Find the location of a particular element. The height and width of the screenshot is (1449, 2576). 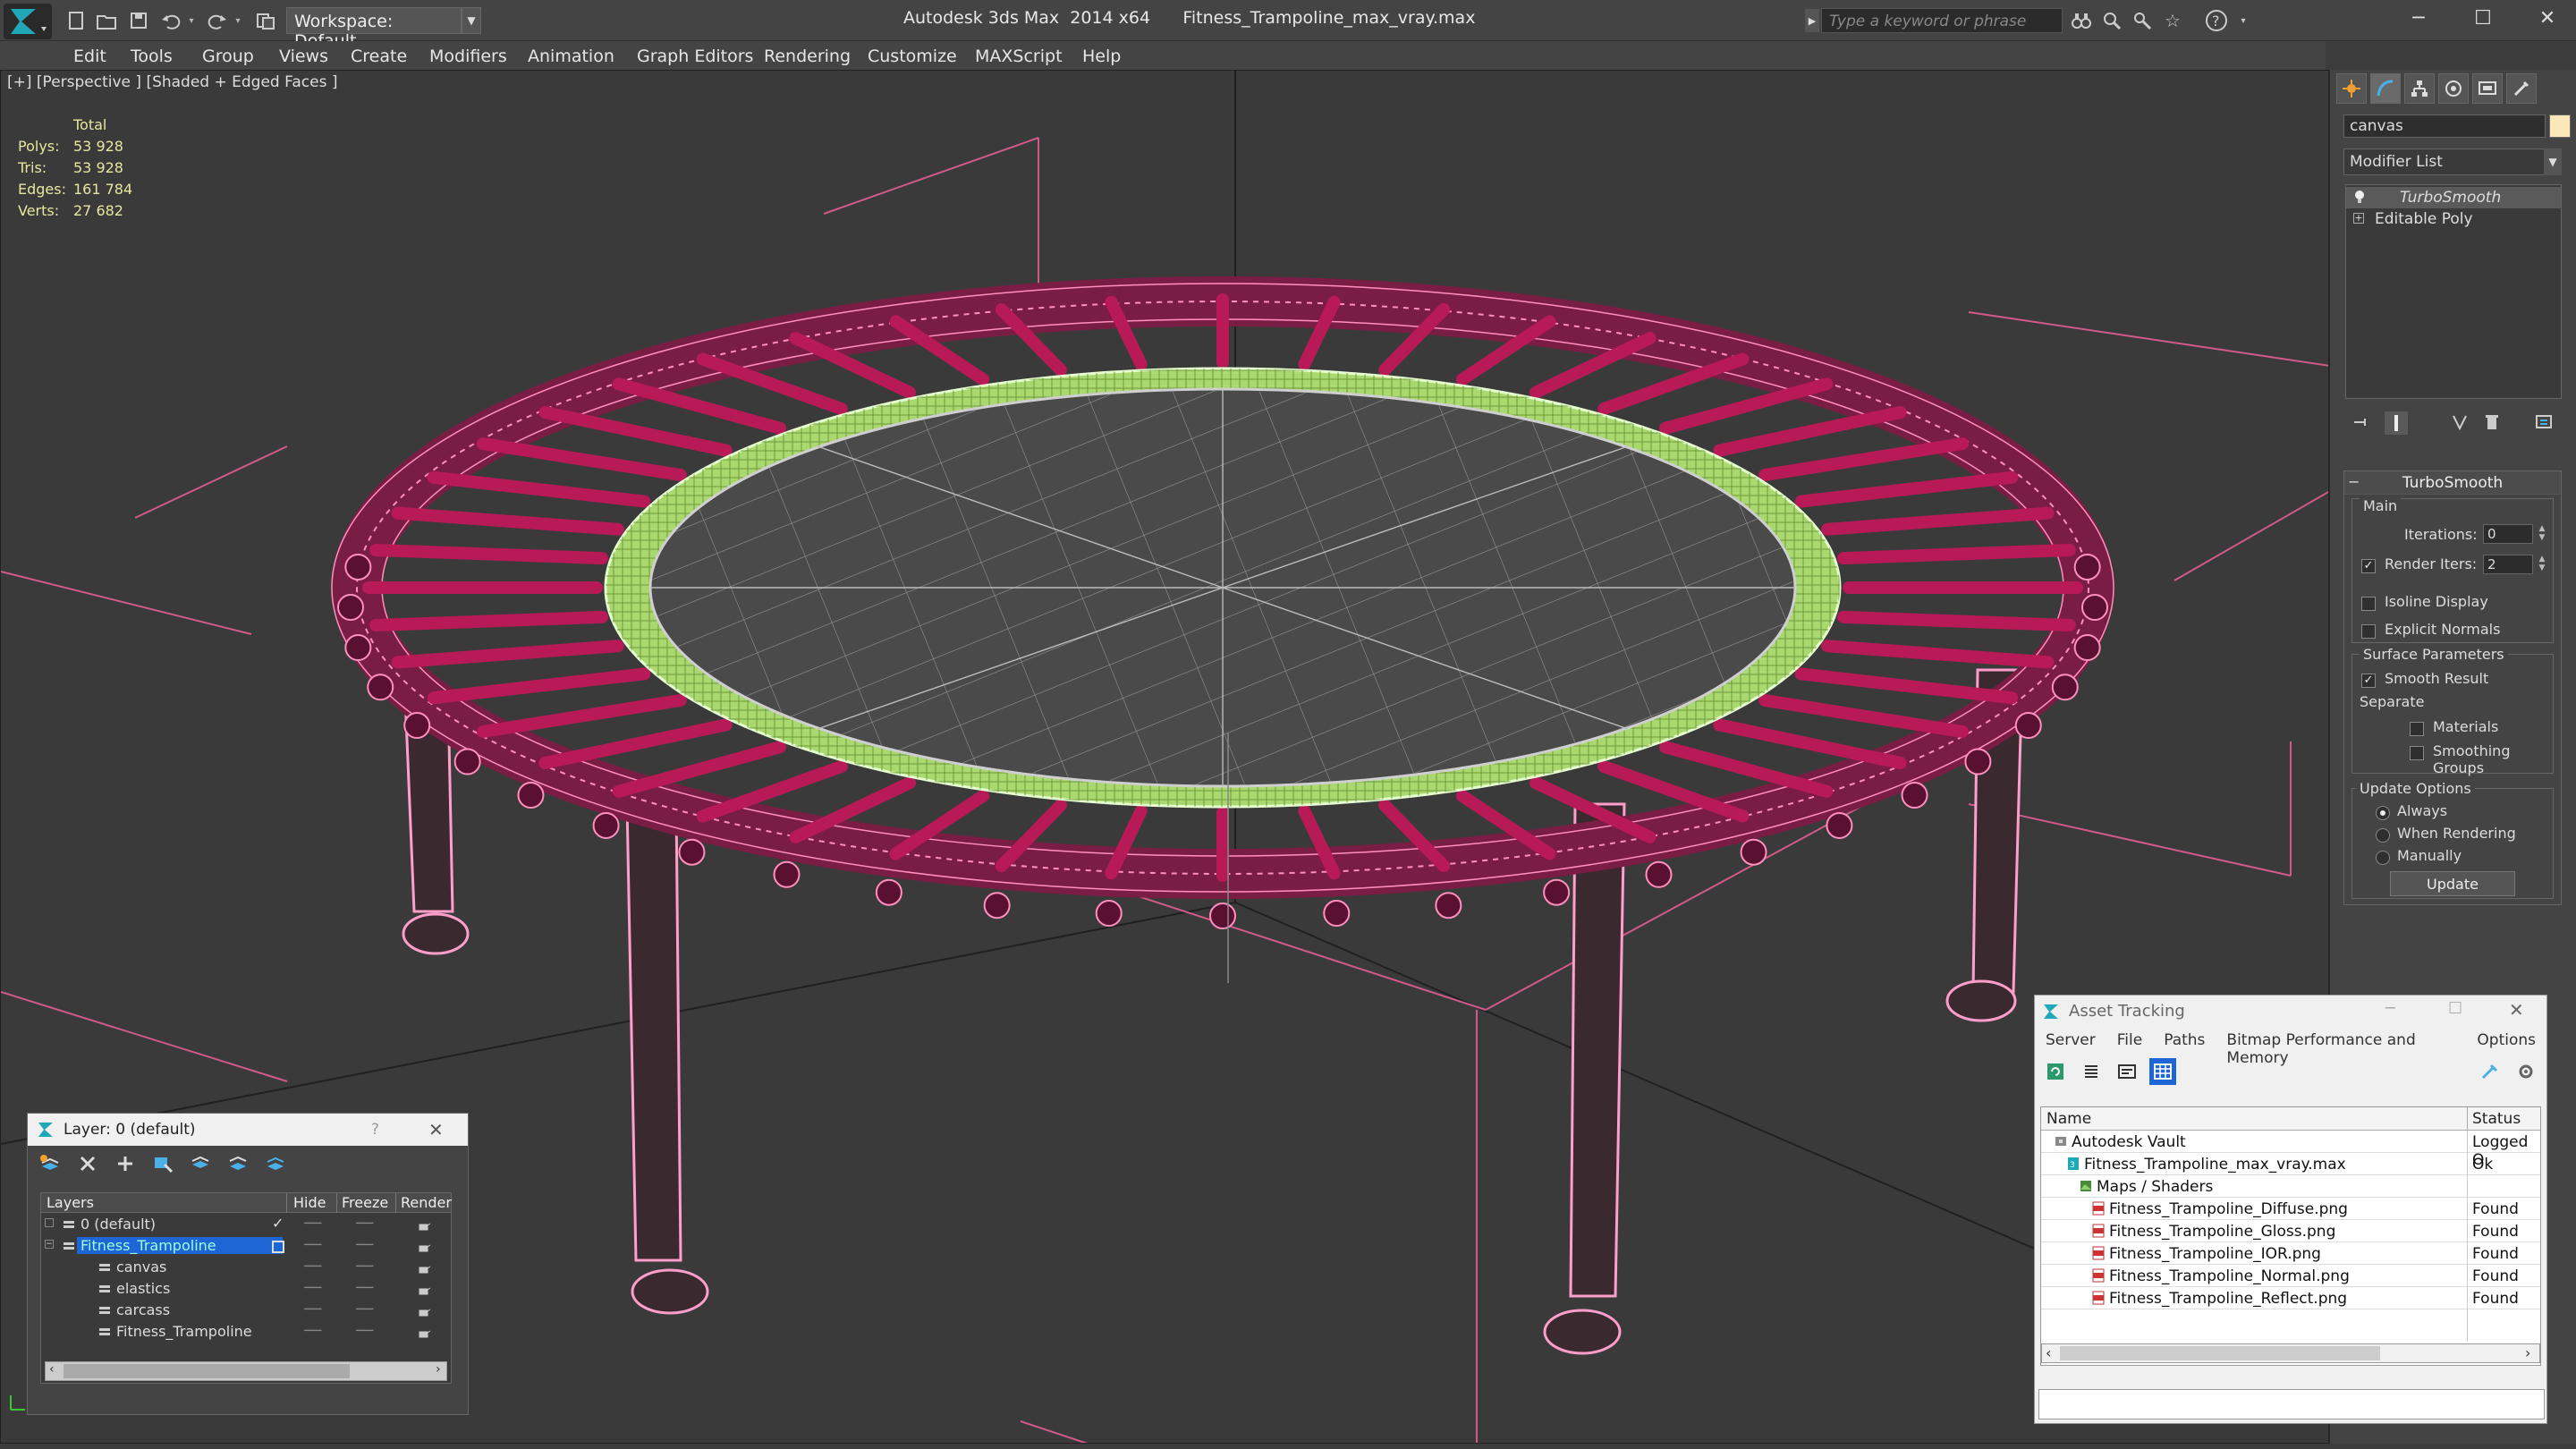

layer-horizontal-scrollbar: ‹ › is located at coordinates (246, 1371).